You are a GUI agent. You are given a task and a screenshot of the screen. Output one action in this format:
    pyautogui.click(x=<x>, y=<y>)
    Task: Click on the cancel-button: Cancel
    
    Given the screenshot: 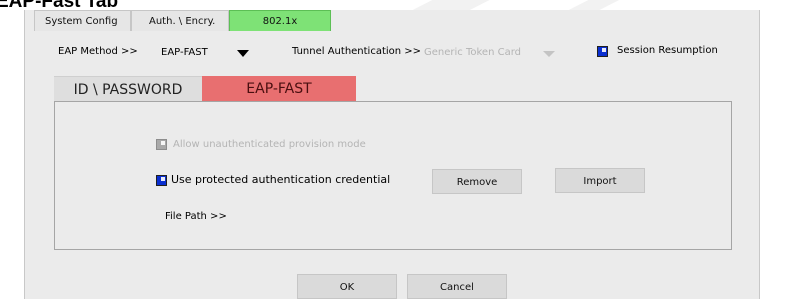 What is the action you would take?
    pyautogui.click(x=457, y=286)
    